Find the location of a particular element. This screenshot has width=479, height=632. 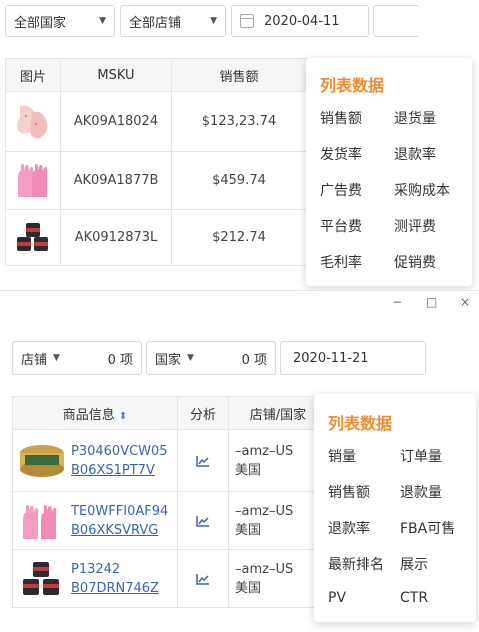

close-icon: × is located at coordinates (465, 302).